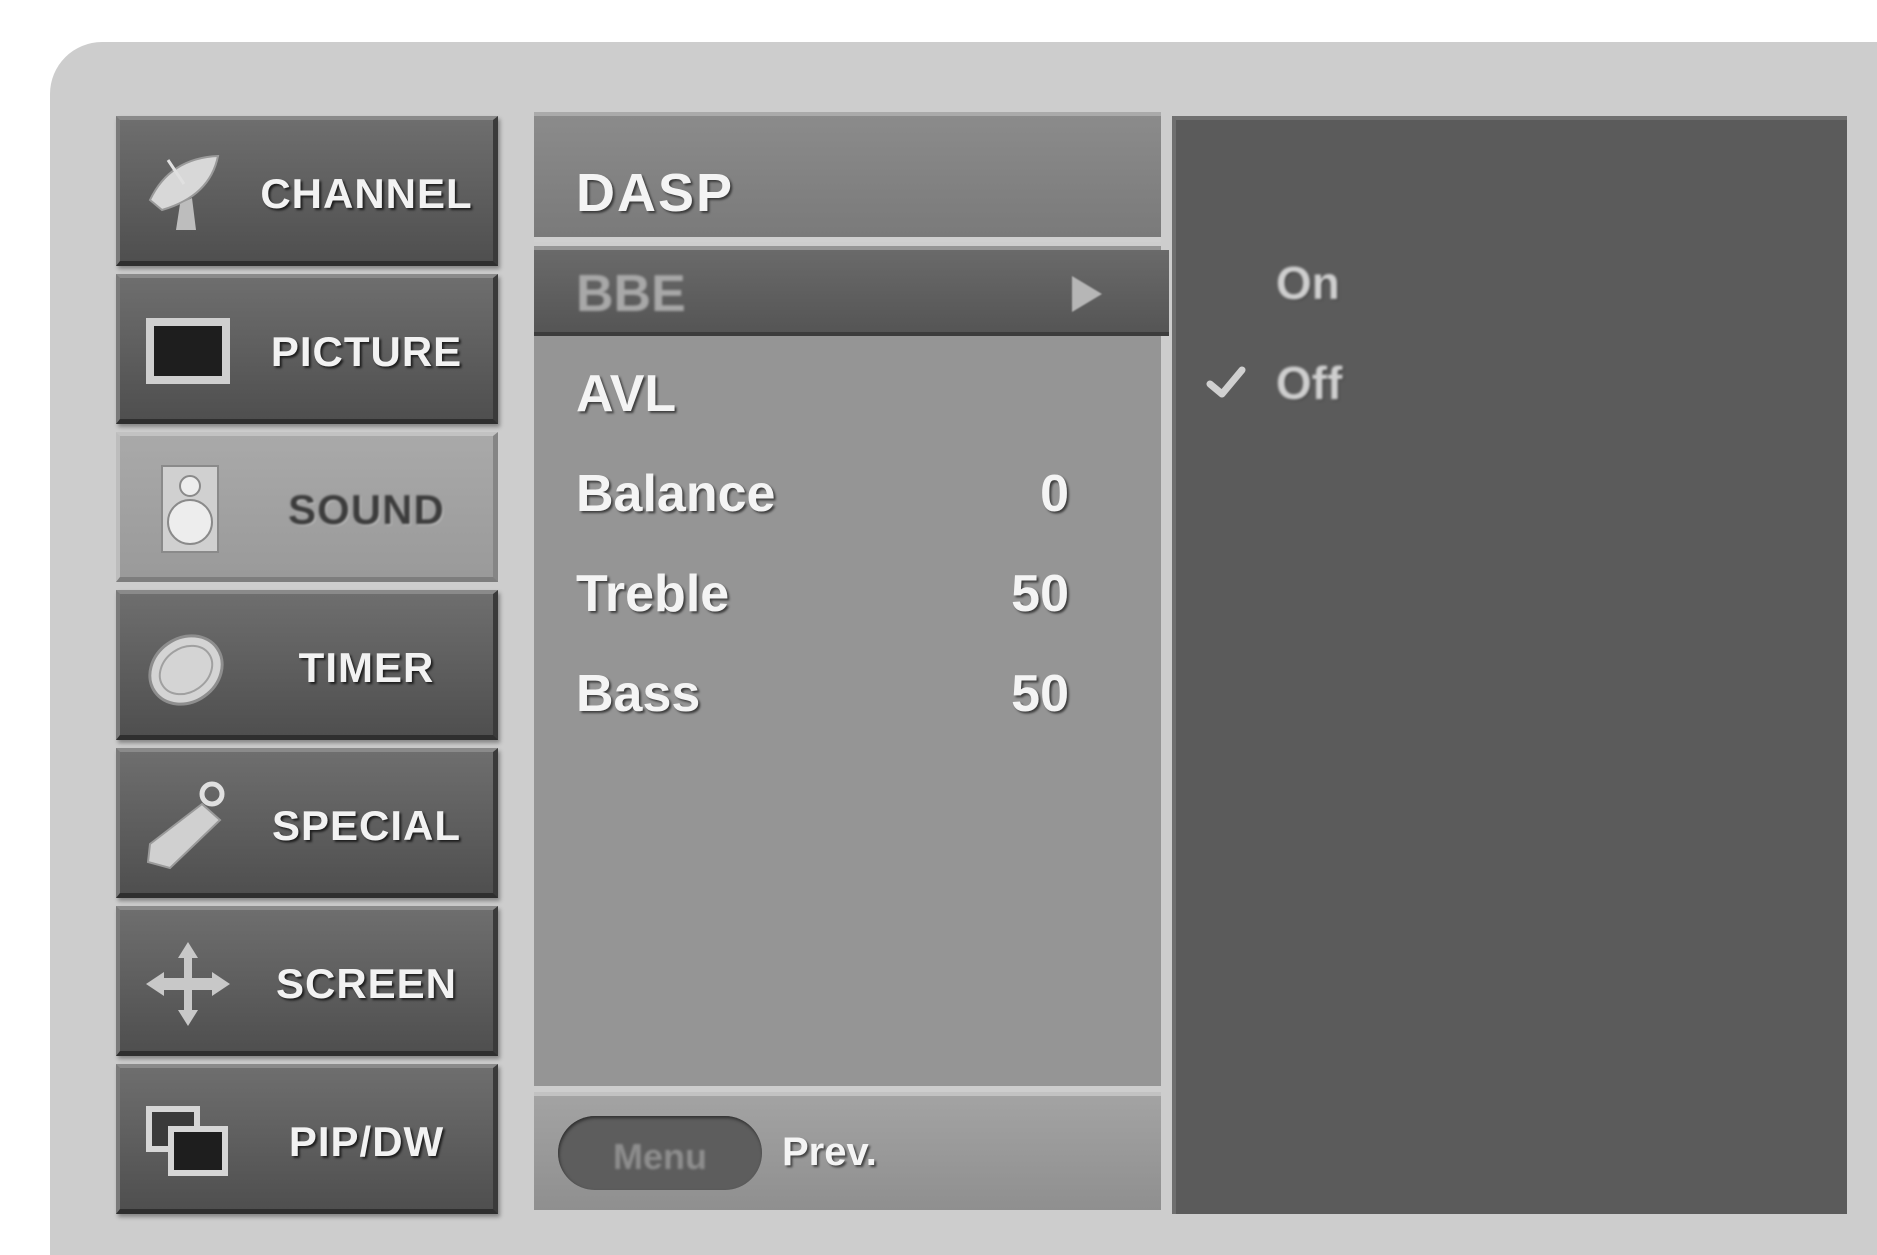 The width and height of the screenshot is (1877, 1255). I want to click on prev-hint: Prev., so click(829, 1152).